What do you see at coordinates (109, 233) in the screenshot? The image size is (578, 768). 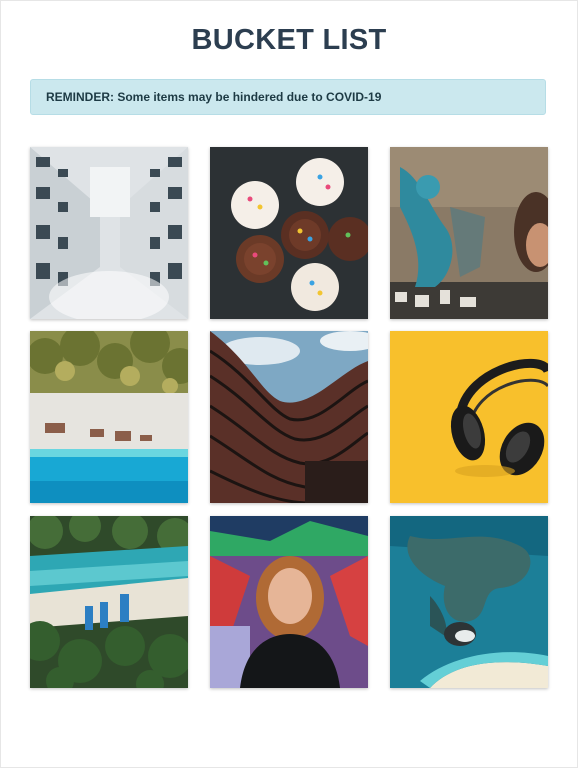 I see `photo-building-looking-up` at bounding box center [109, 233].